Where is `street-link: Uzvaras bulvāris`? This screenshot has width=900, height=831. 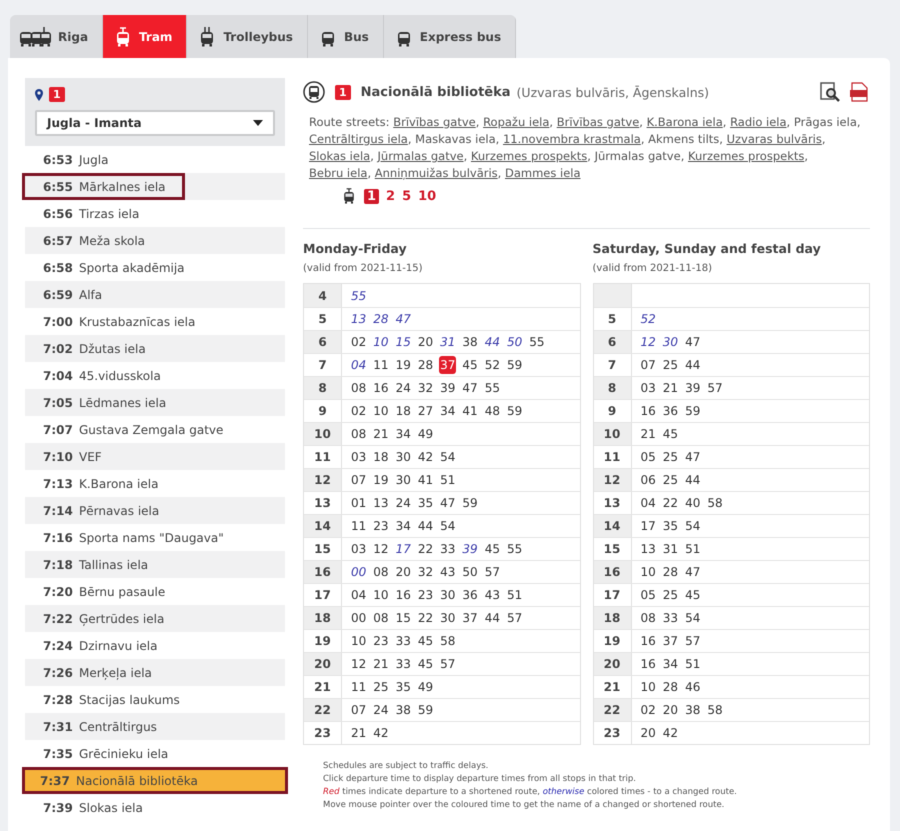 street-link: Uzvaras bulvāris is located at coordinates (774, 139).